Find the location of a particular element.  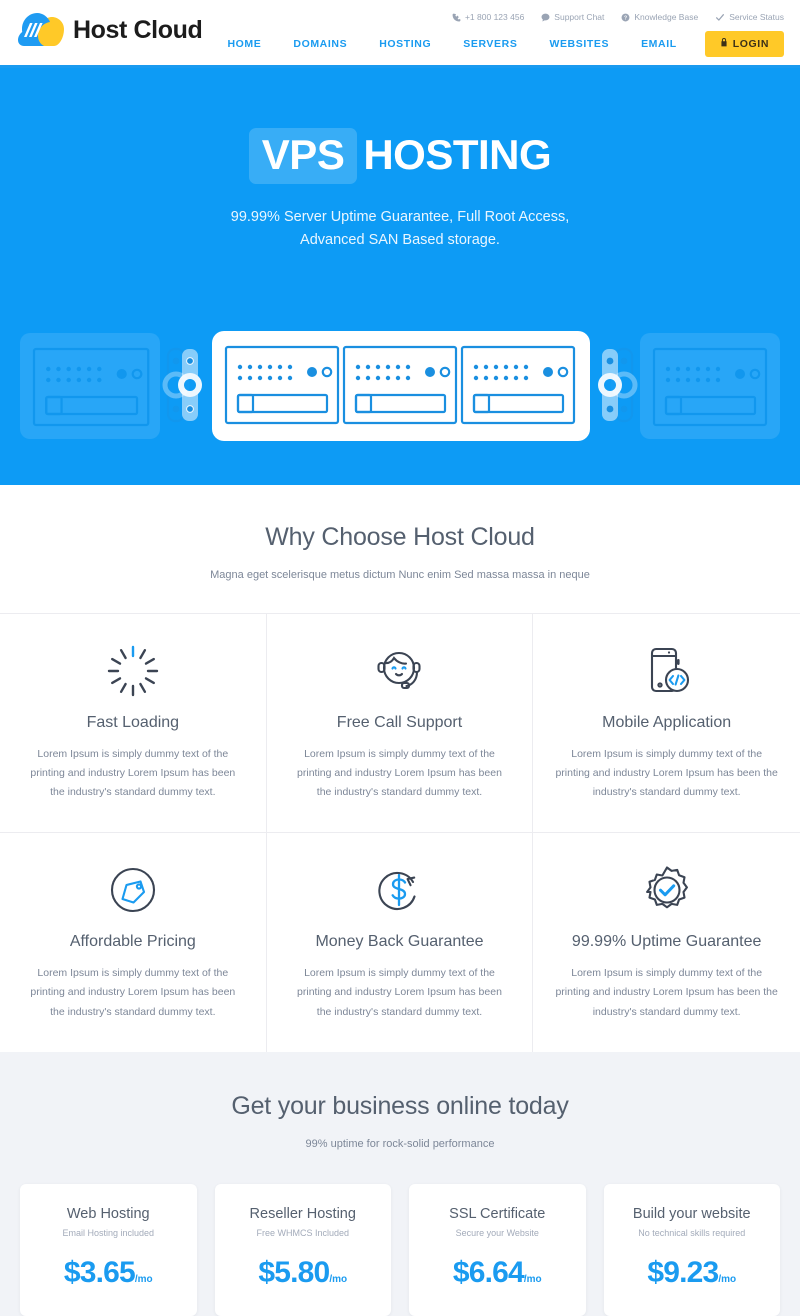

price-tag-icon is located at coordinates (133, 890).